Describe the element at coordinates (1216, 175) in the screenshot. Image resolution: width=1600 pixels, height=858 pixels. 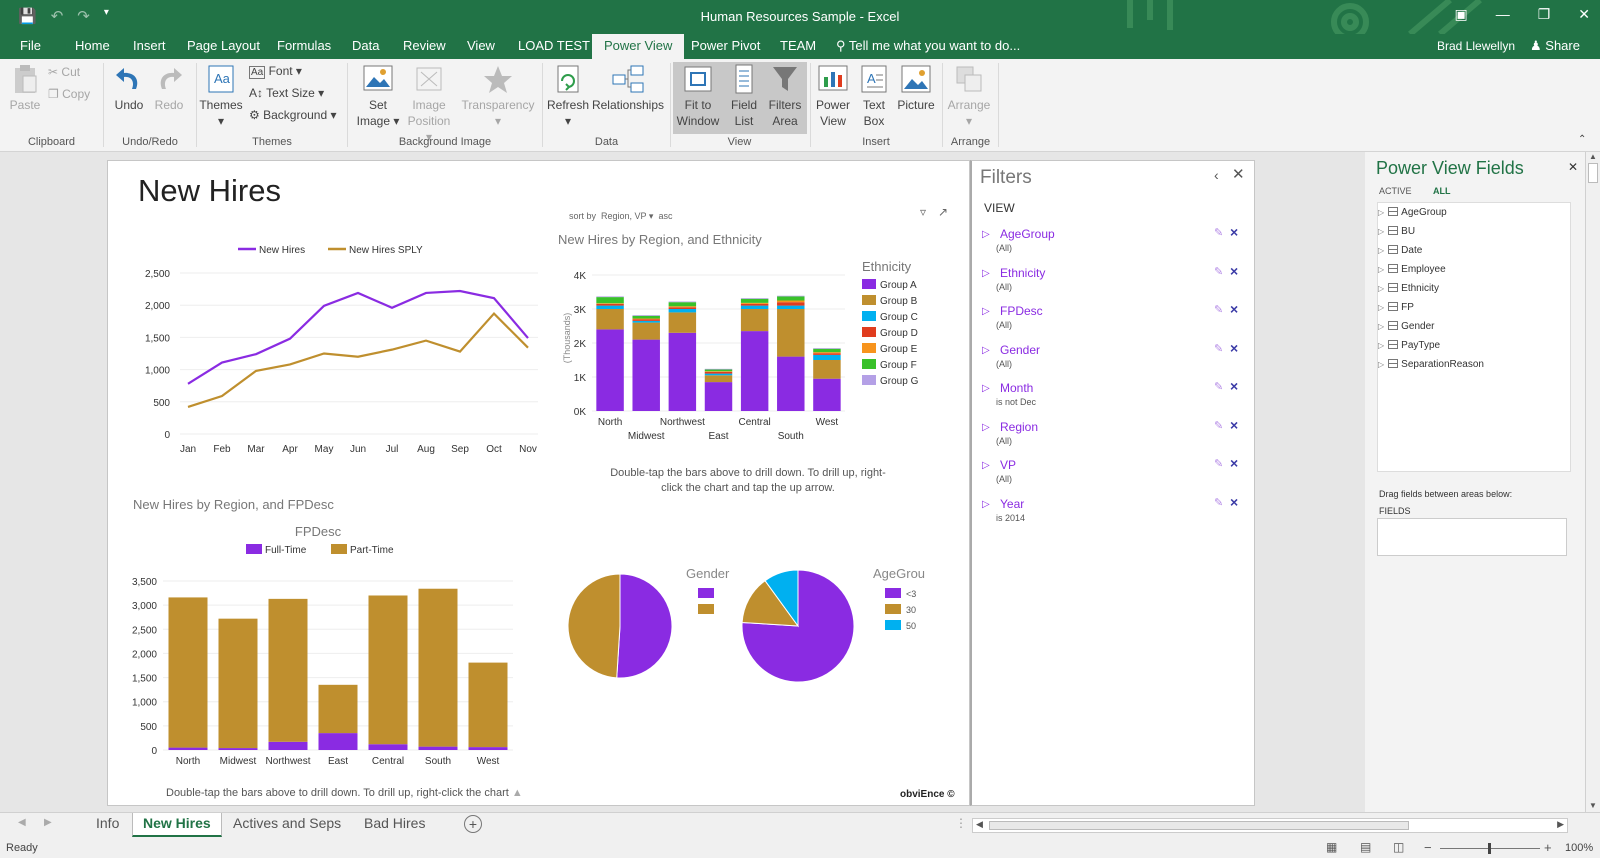
I see `collapse-filters-icon: ‹` at that location.